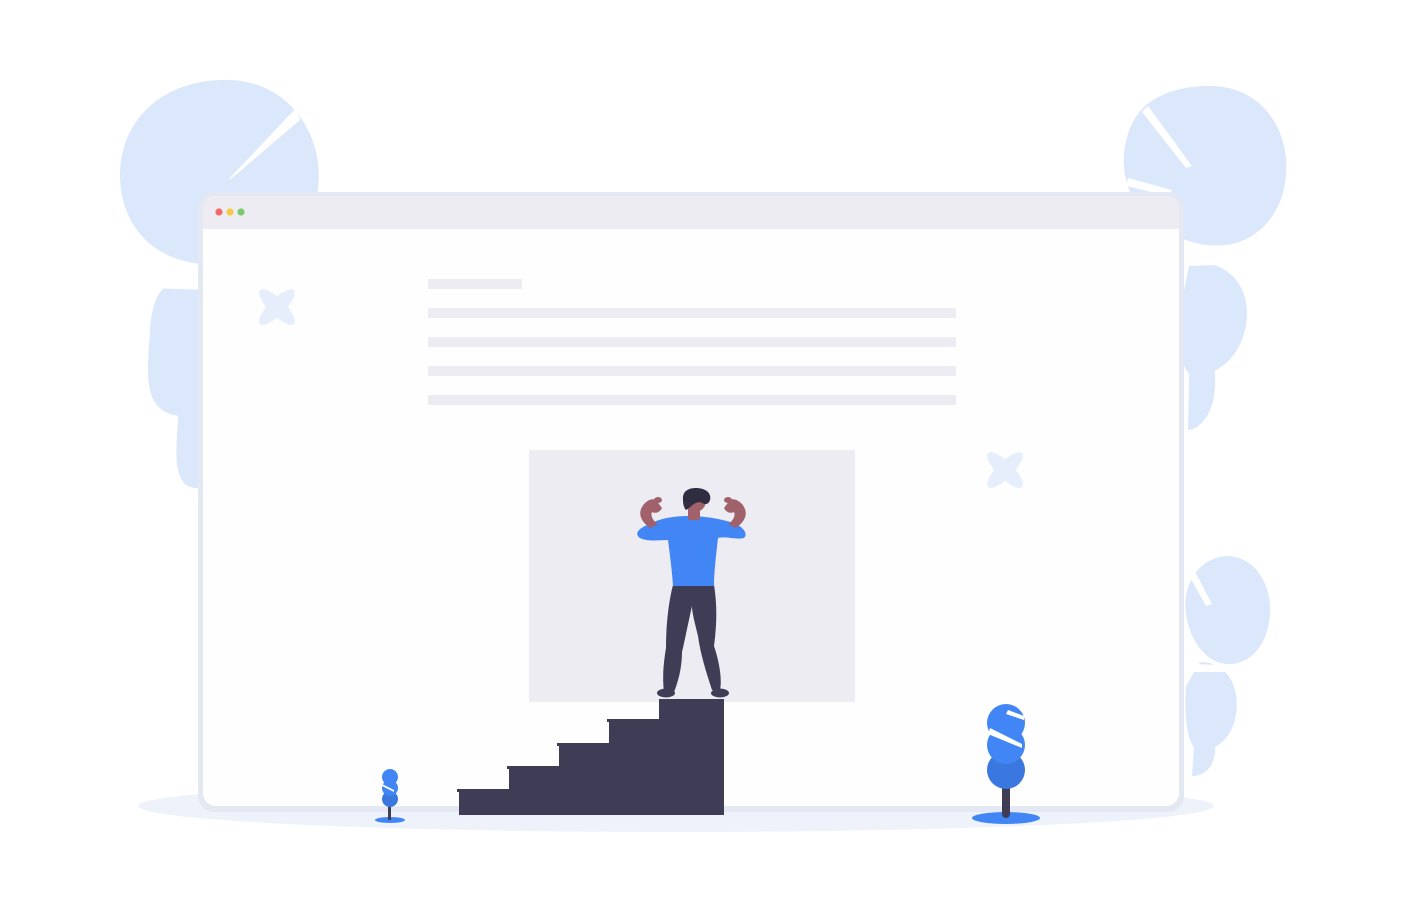  I want to click on window-maximize-dot, so click(241, 212).